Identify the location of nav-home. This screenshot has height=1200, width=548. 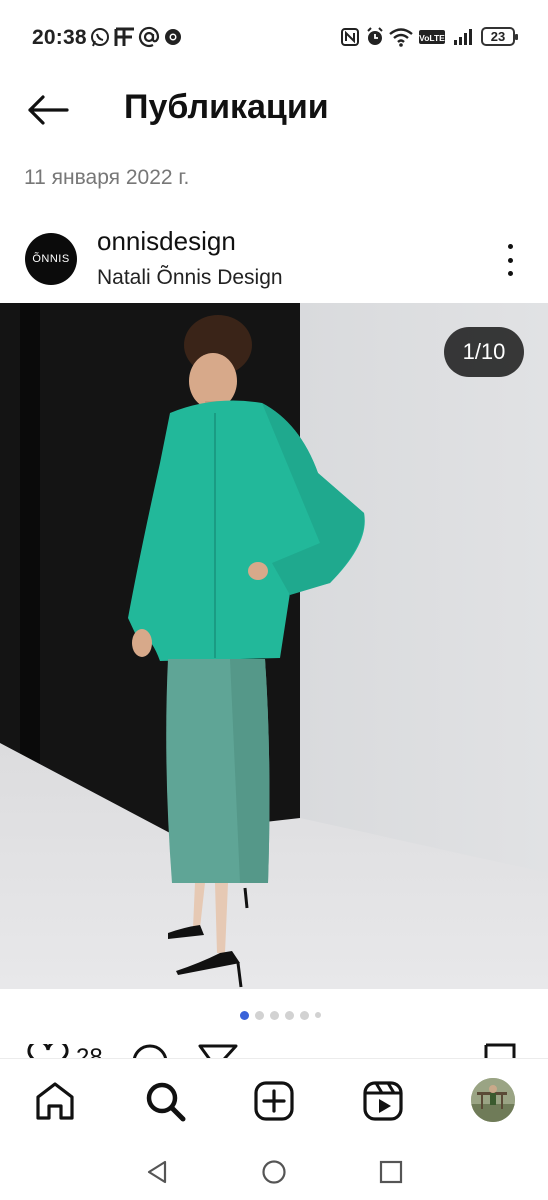
(55, 1101).